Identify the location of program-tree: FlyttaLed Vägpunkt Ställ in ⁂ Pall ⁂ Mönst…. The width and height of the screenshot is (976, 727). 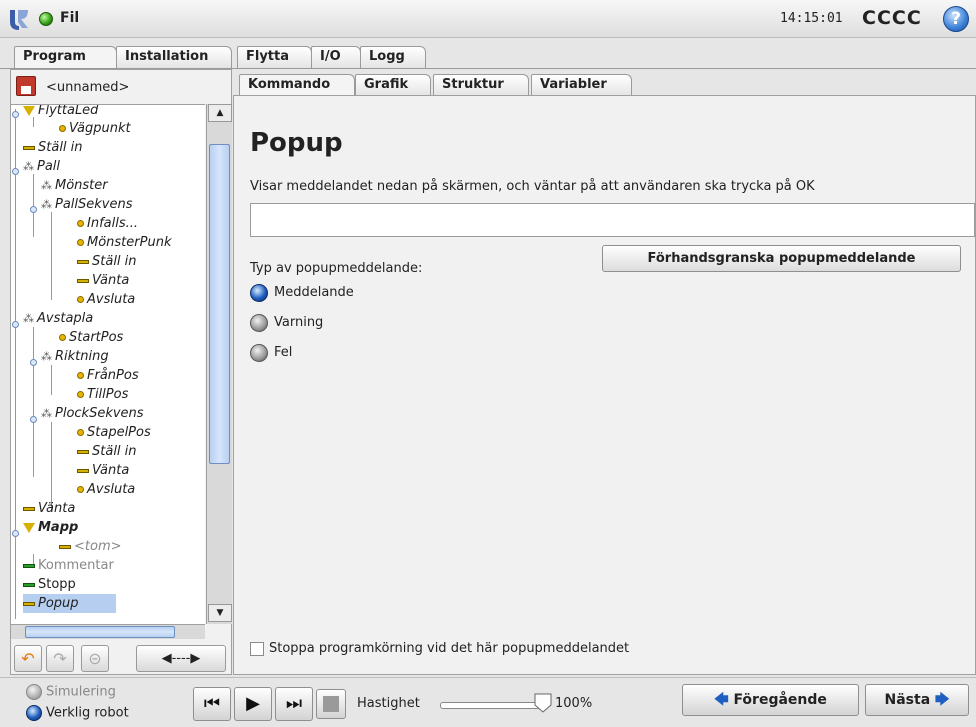
(108, 364).